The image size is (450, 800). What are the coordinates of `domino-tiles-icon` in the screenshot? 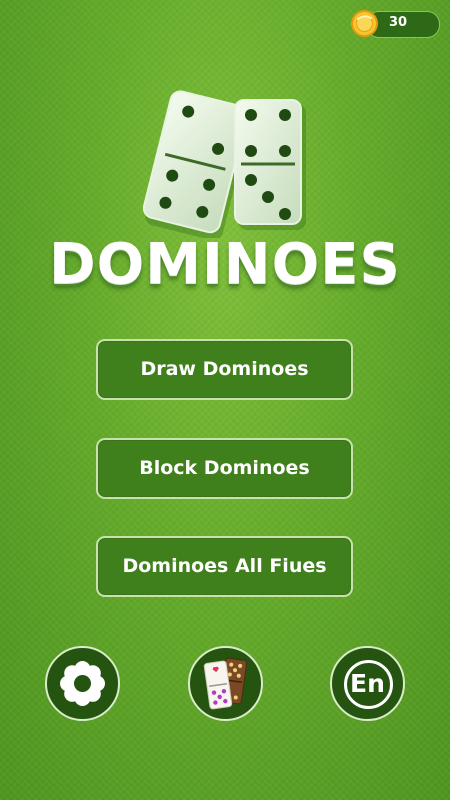 It's located at (224, 164).